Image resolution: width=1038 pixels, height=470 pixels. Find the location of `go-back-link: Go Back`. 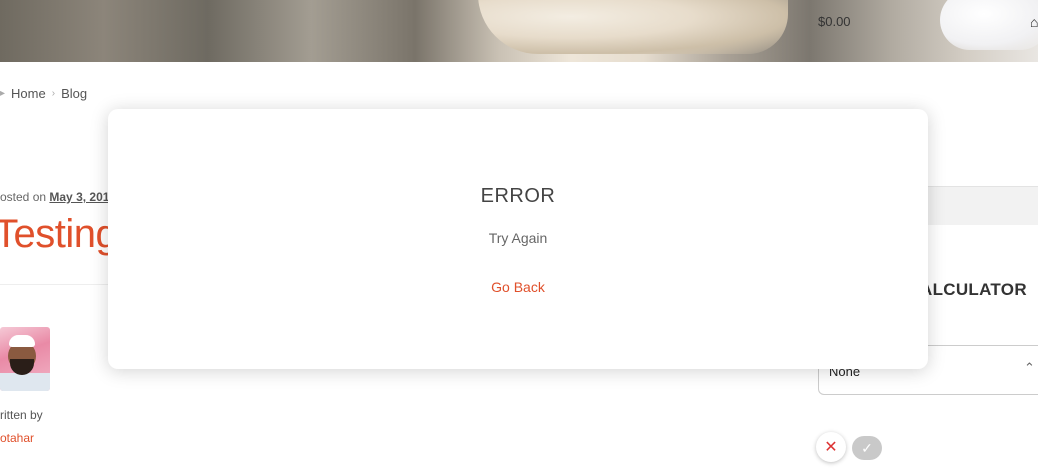

go-back-link: Go Back is located at coordinates (518, 287).